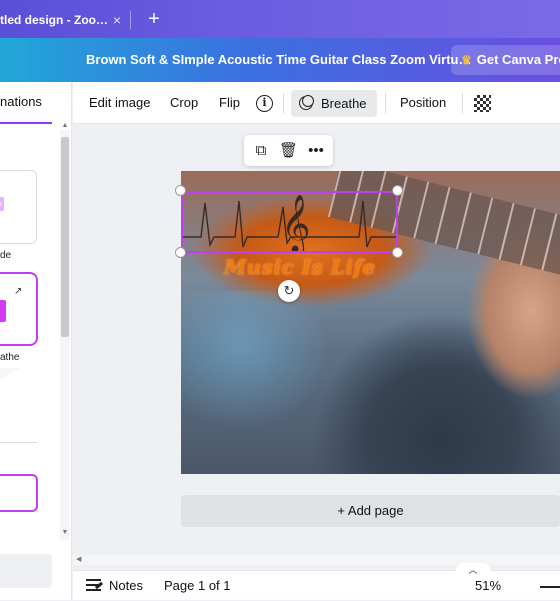  I want to click on selection-box, so click(289, 222).